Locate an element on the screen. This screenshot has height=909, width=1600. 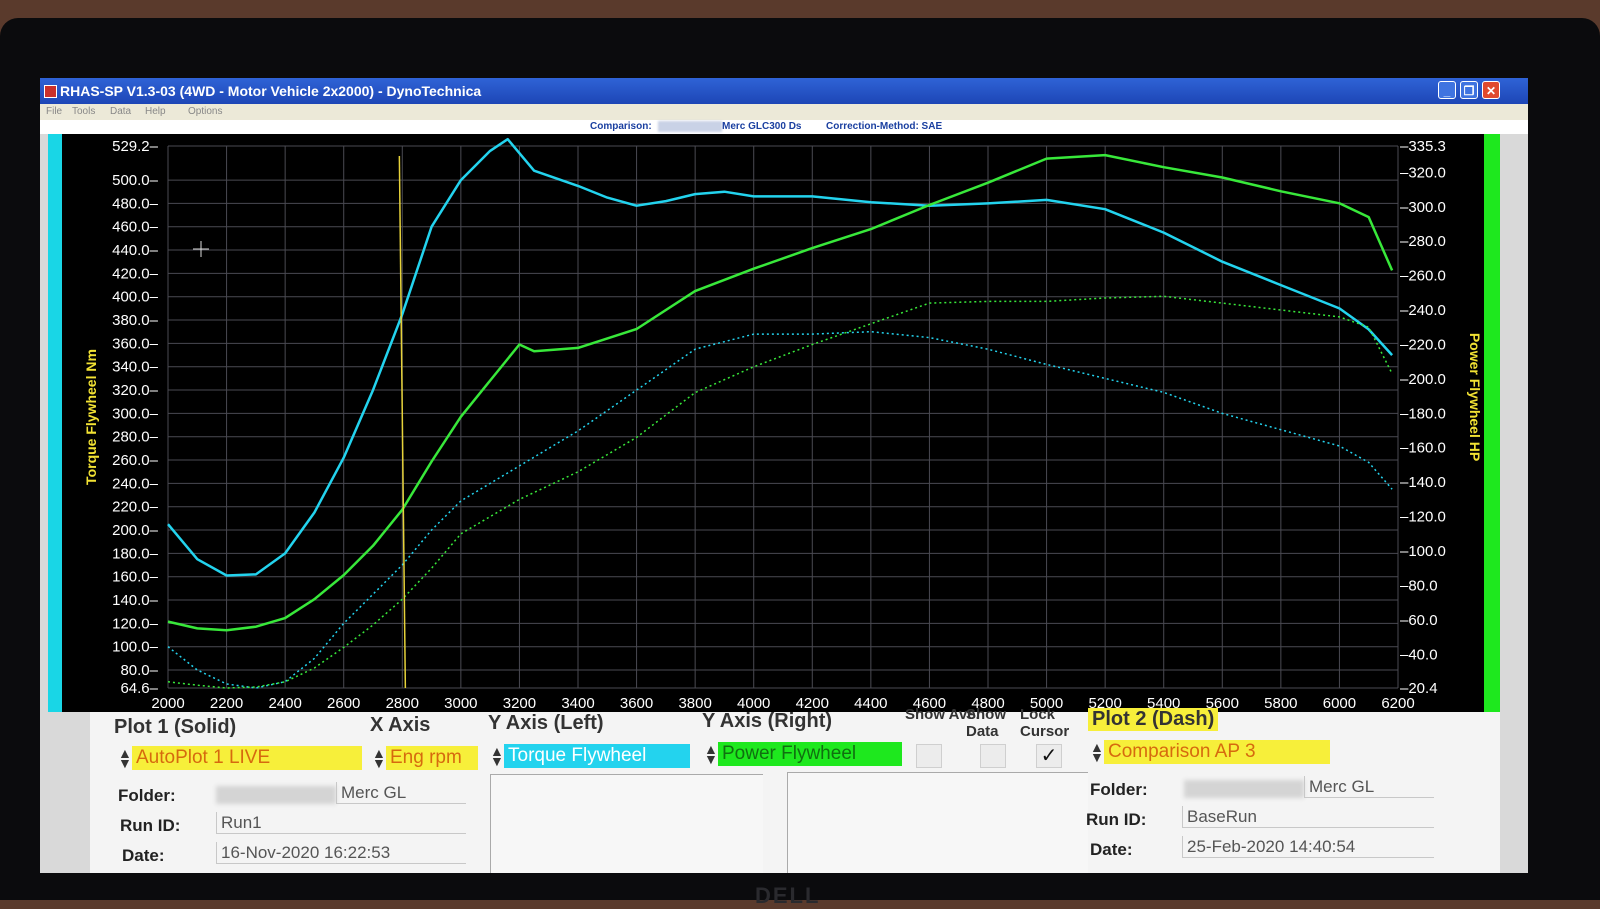
y-right-tick-label: –180.0 is located at coordinates (1423, 413).